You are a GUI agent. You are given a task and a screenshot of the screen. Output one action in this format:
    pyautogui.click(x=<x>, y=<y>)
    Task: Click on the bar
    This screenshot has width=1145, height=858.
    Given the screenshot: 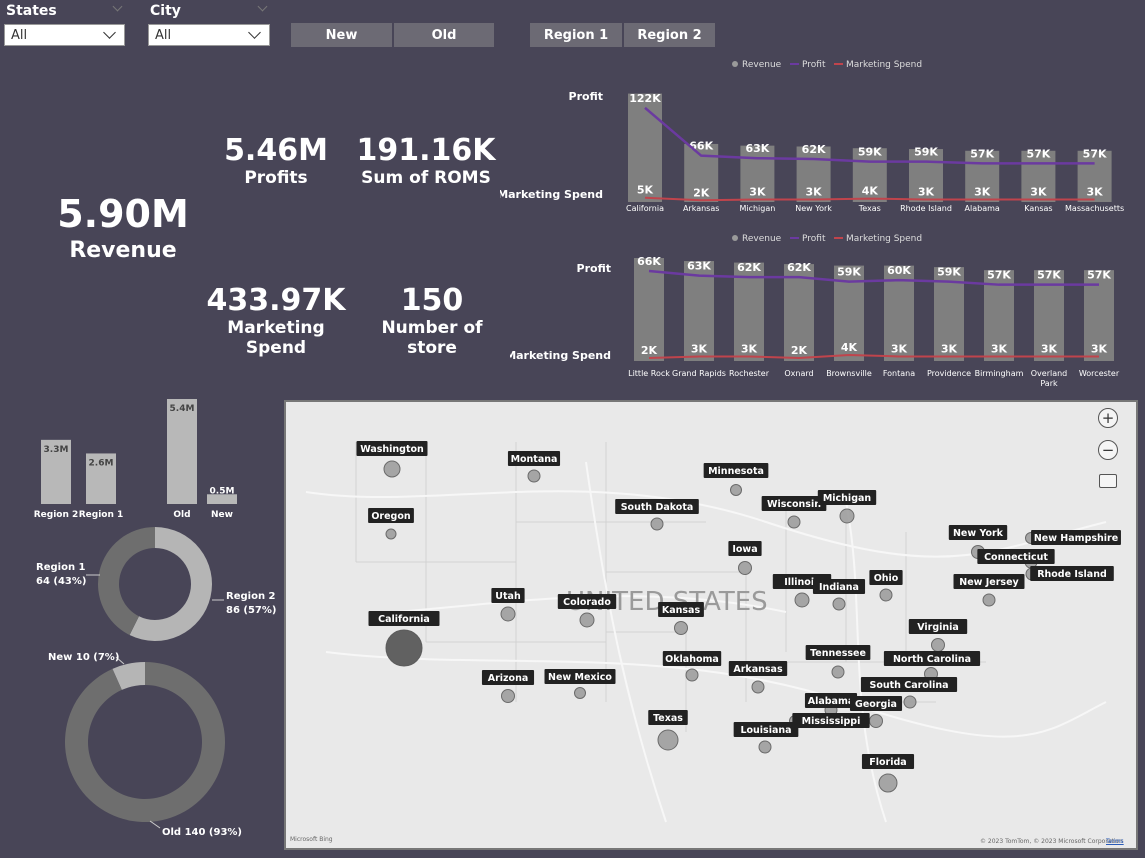 What is the action you would take?
    pyautogui.click(x=182, y=451)
    